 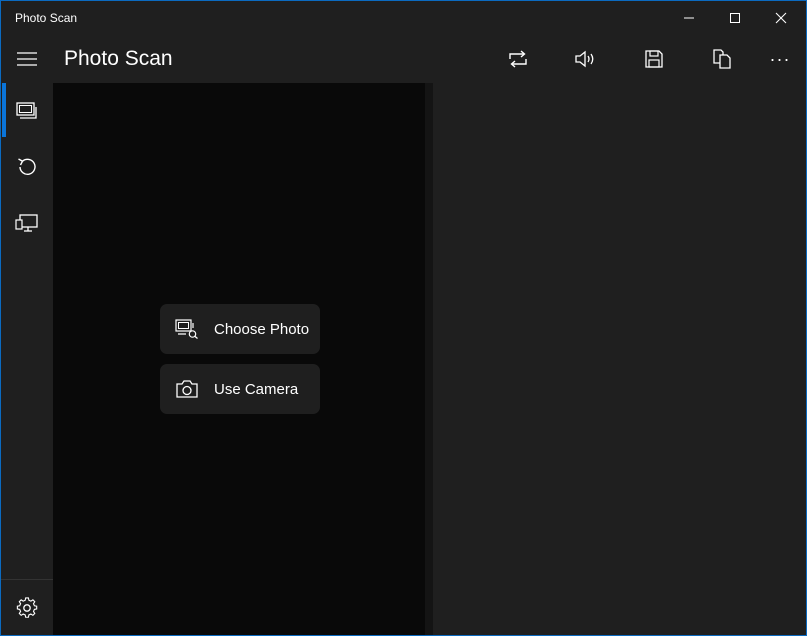 I want to click on choose-photo-label: Choose Photo, so click(x=262, y=329).